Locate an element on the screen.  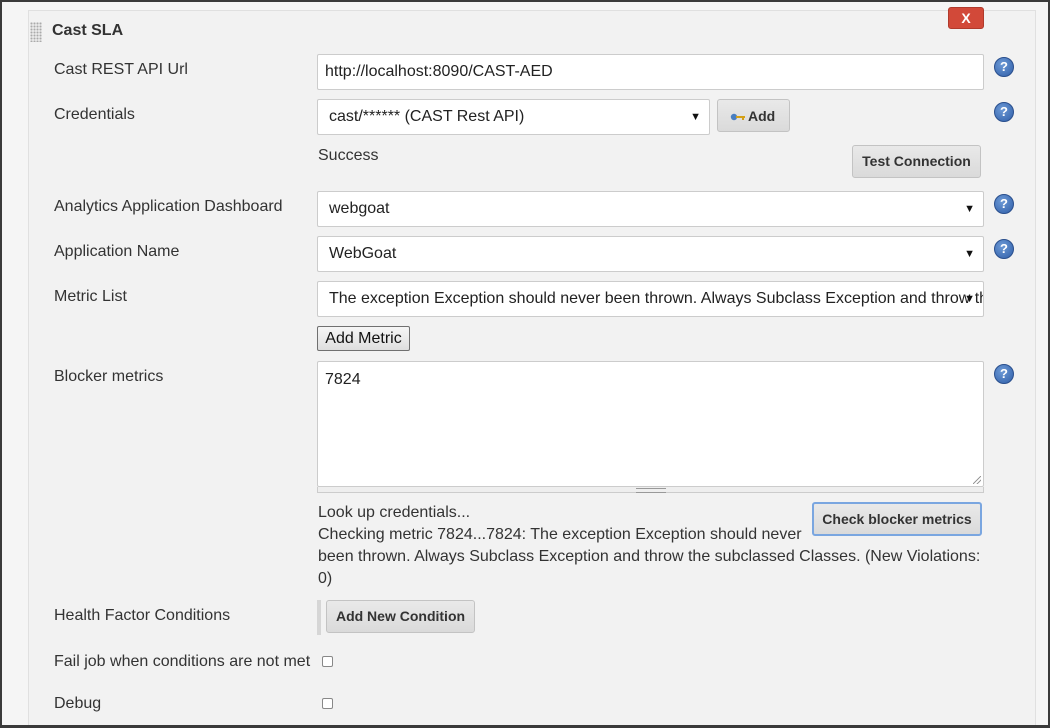
fail-job-checkbox is located at coordinates (327, 661).